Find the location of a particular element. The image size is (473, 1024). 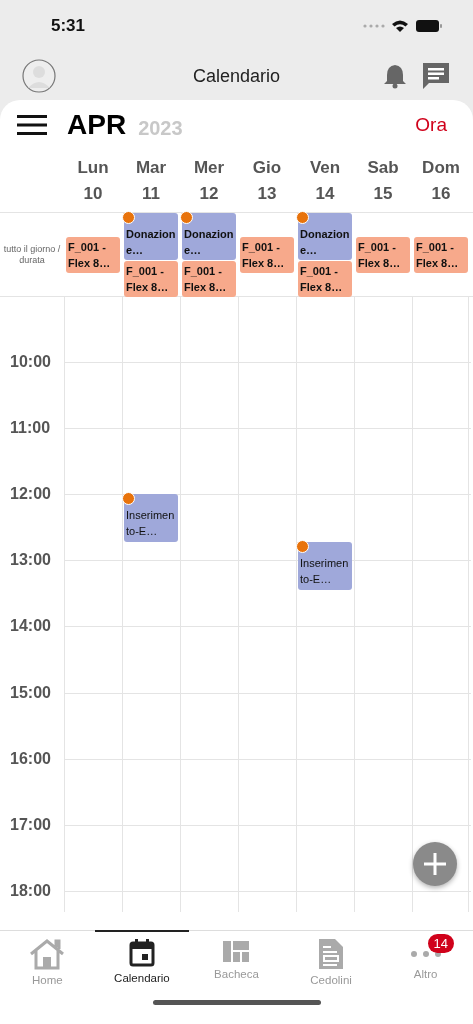

weekday-label: Mar is located at coordinates (151, 168).